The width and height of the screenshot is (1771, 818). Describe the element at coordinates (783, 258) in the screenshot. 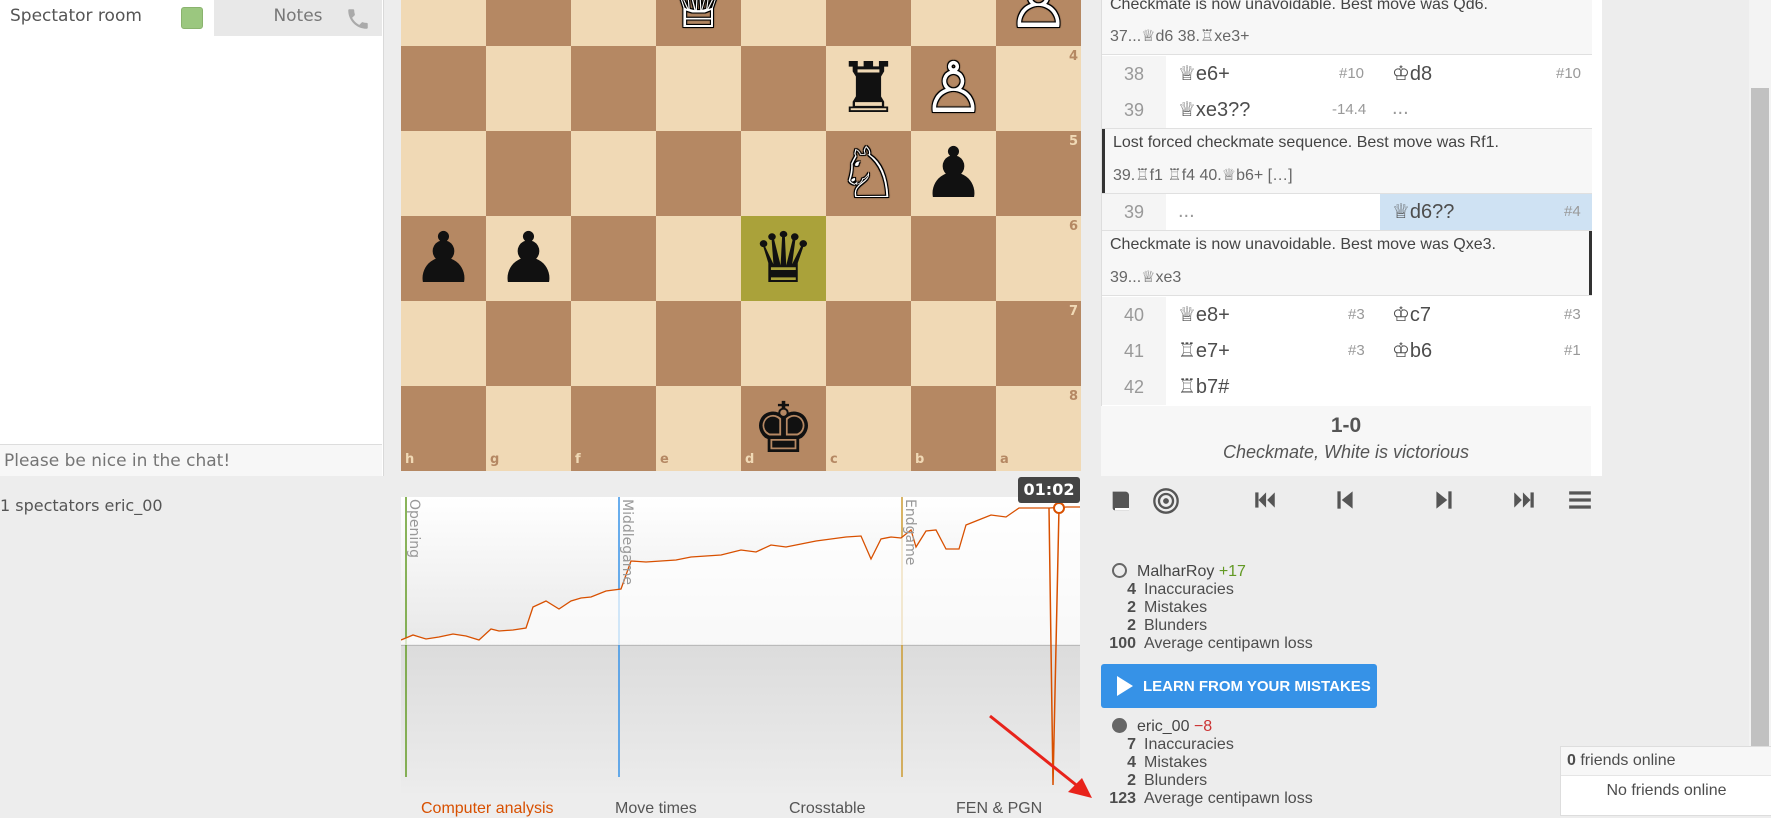

I see `black-piece-d6: ♛` at that location.